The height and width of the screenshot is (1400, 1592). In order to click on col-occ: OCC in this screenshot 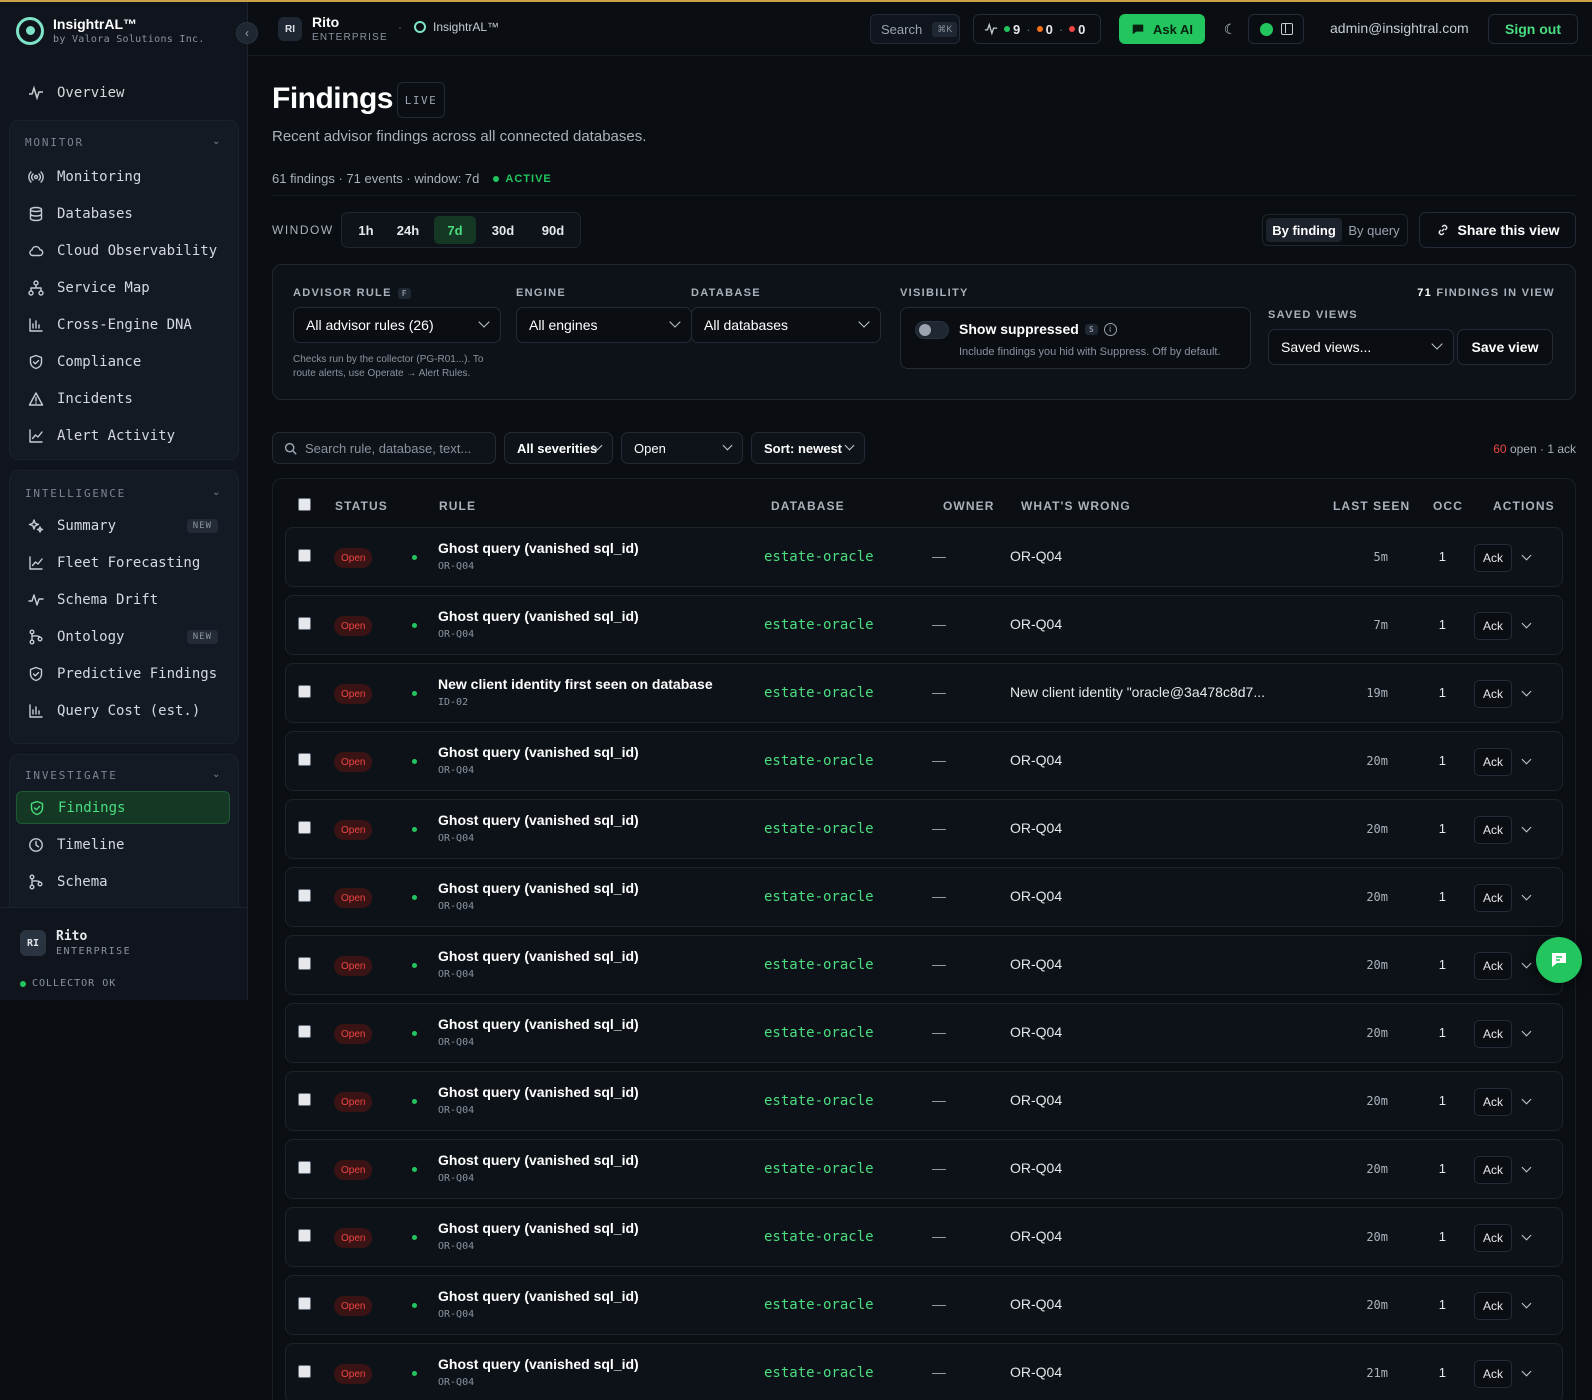, I will do `click(1448, 506)`.